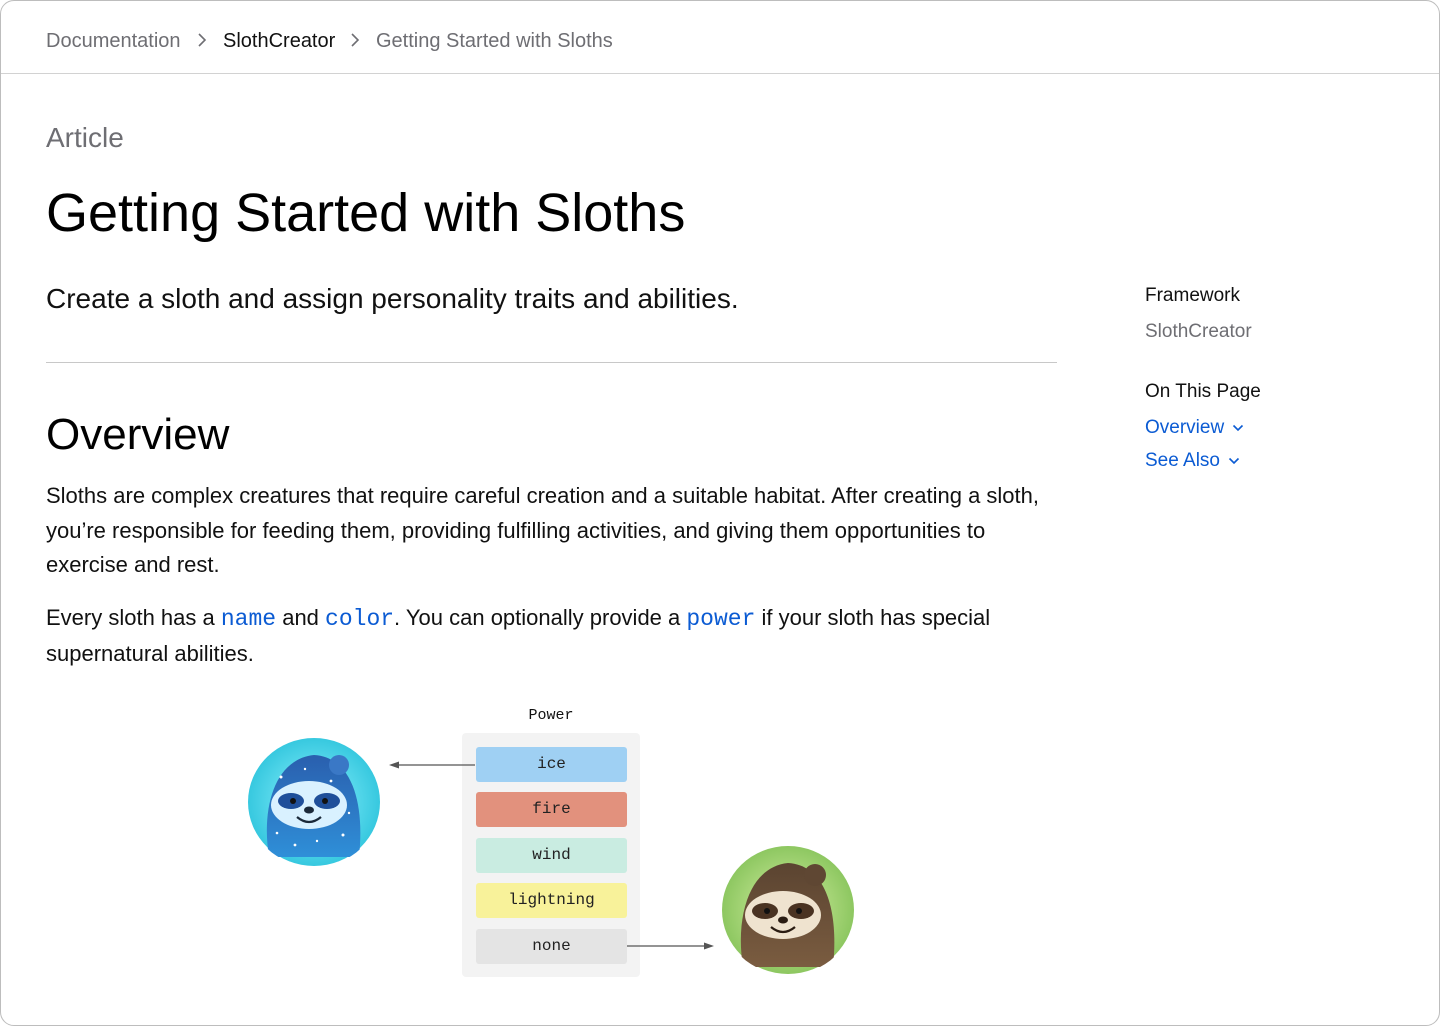 Image resolution: width=1440 pixels, height=1026 pixels. I want to click on sidebar-link-see-also: See Also, so click(1192, 461).